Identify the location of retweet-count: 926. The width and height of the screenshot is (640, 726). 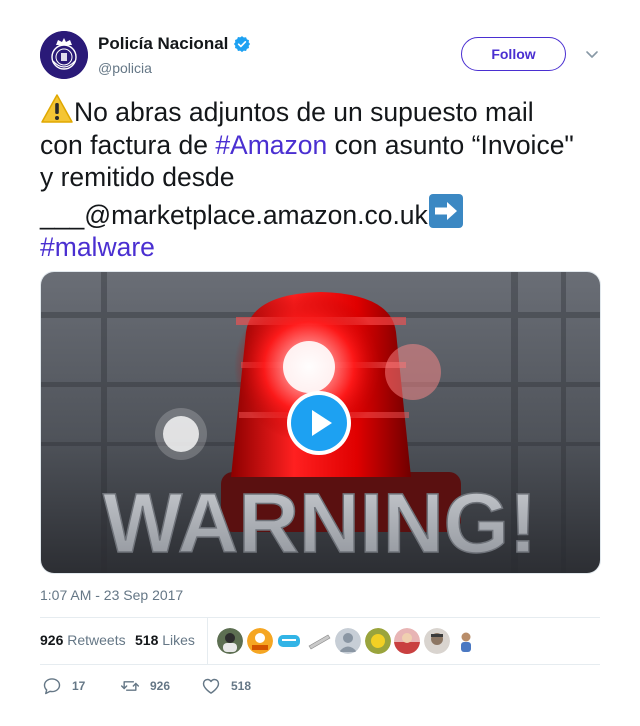
(160, 686).